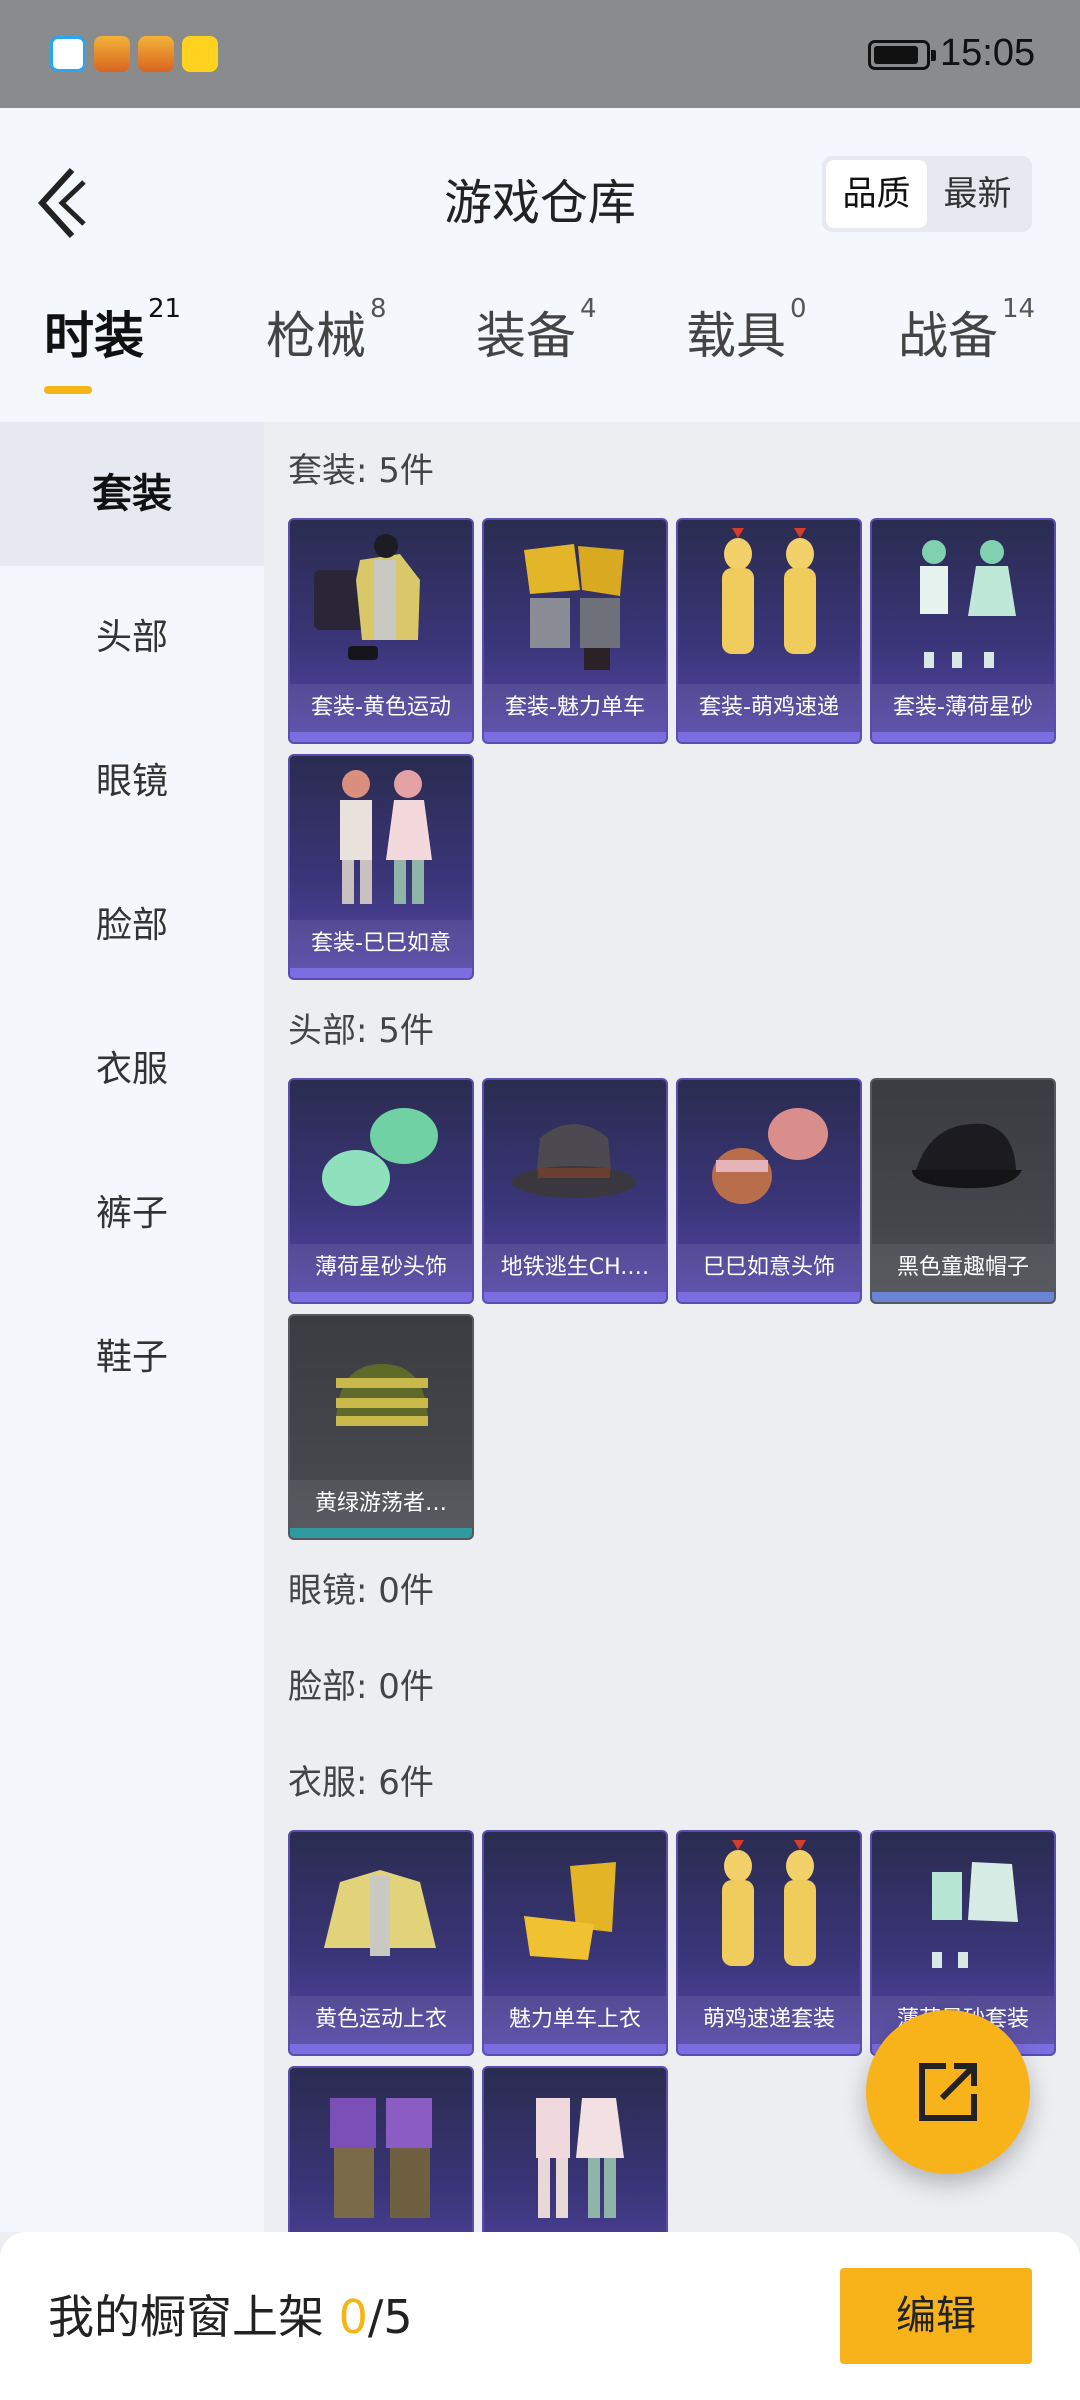  What do you see at coordinates (132, 494) in the screenshot?
I see `sidebar-item-sets: 套装` at bounding box center [132, 494].